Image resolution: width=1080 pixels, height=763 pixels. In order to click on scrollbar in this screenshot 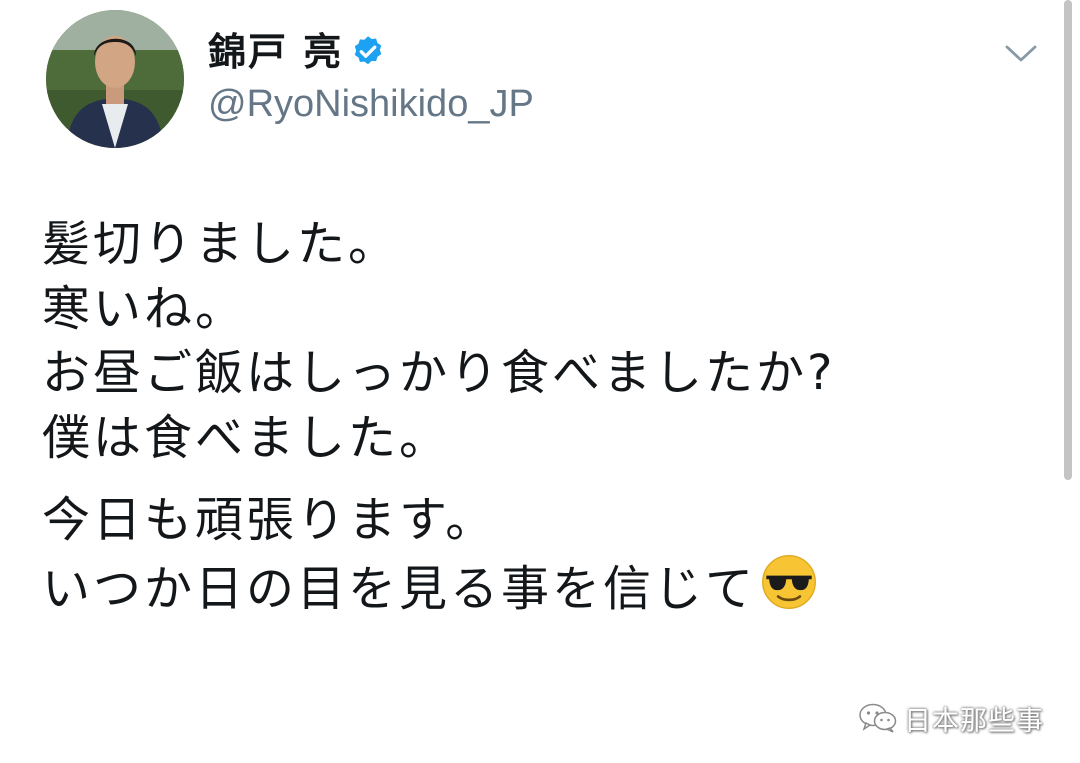, I will do `click(1068, 240)`.